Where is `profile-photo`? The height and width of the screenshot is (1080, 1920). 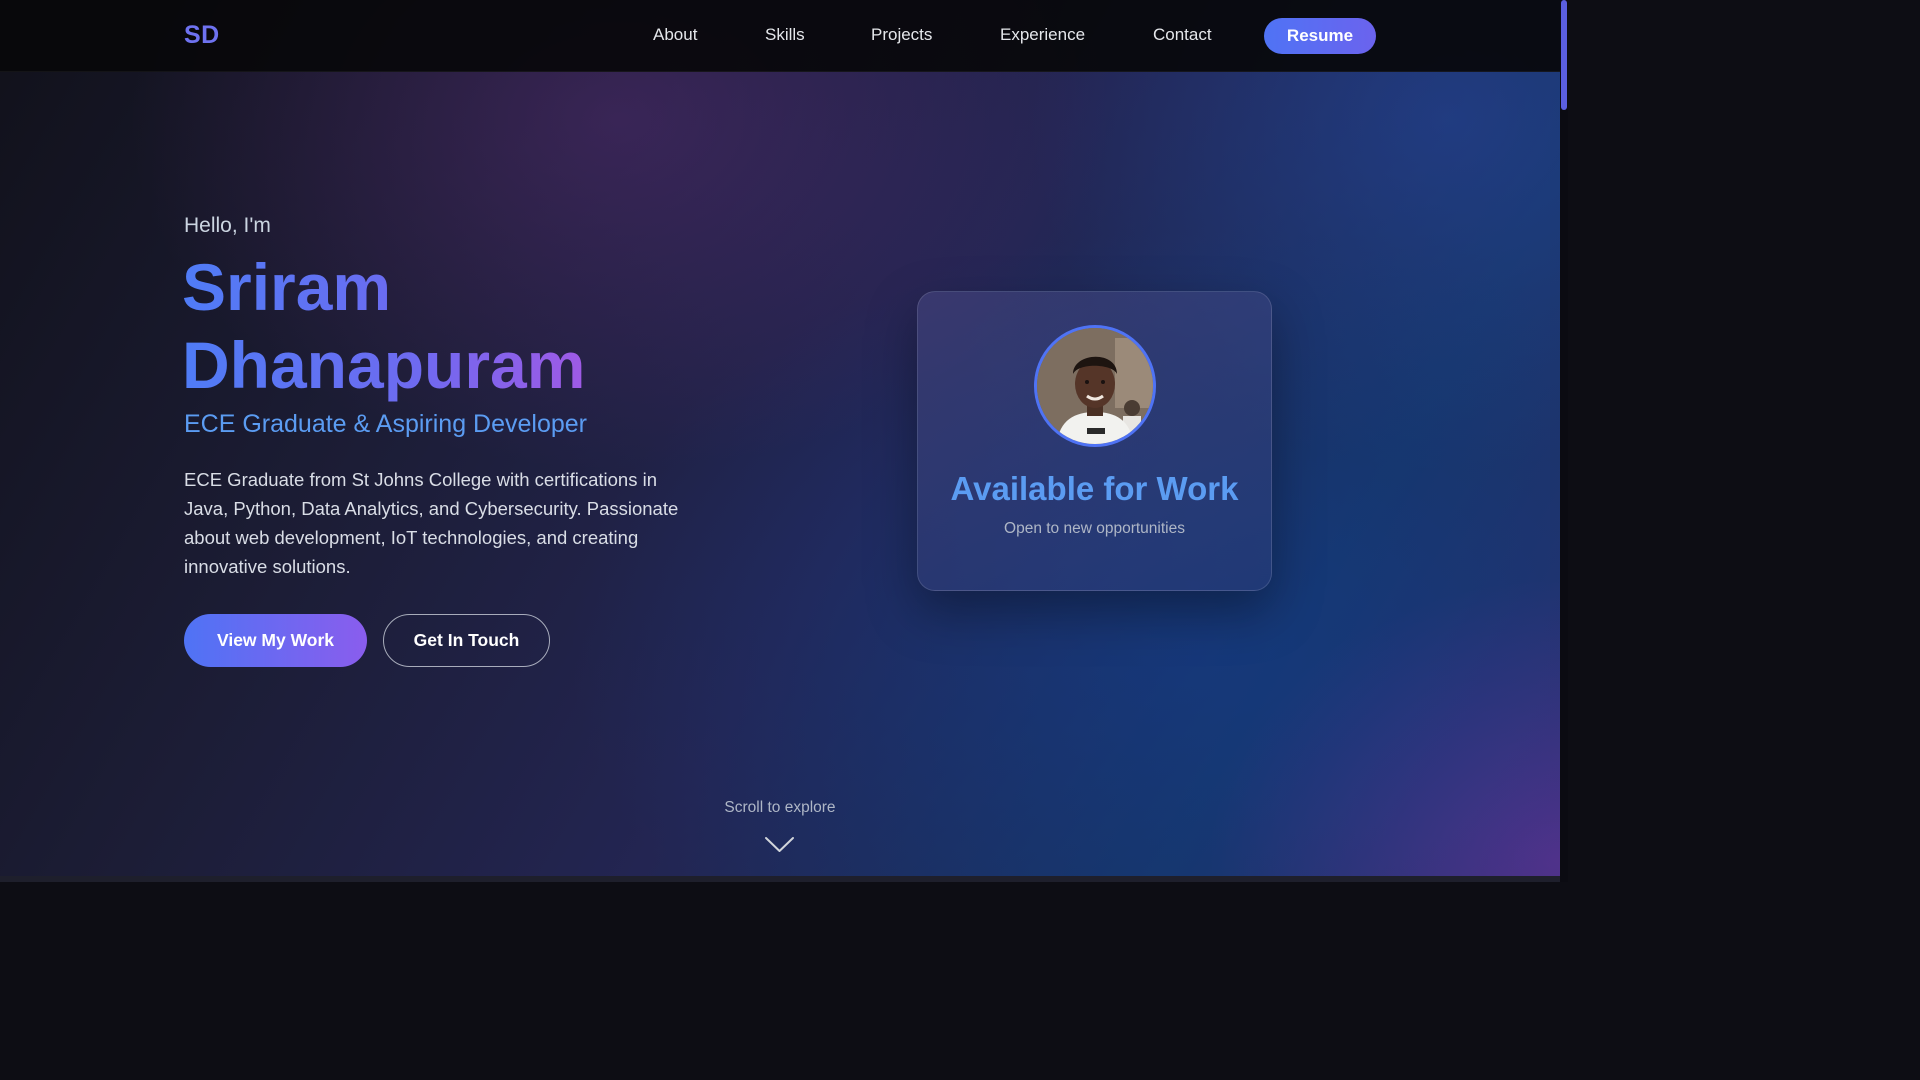 profile-photo is located at coordinates (1095, 386).